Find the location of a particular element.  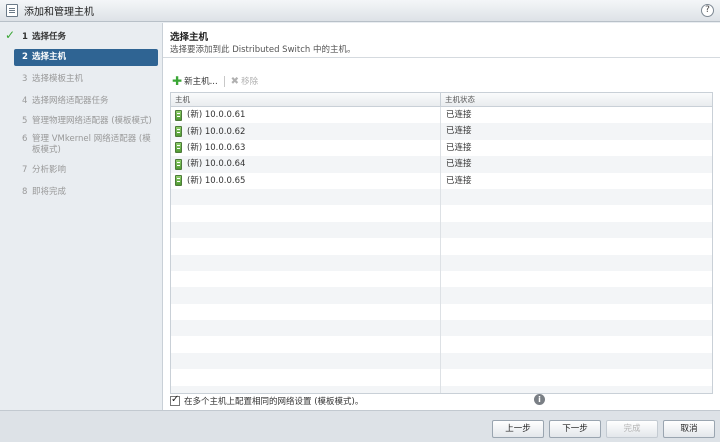

cancel-button: 取消 is located at coordinates (689, 429).